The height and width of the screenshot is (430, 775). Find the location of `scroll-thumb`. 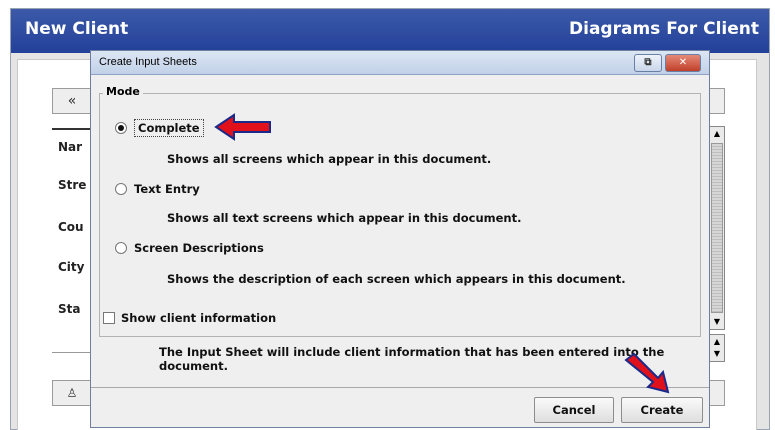

scroll-thumb is located at coordinates (717, 228).